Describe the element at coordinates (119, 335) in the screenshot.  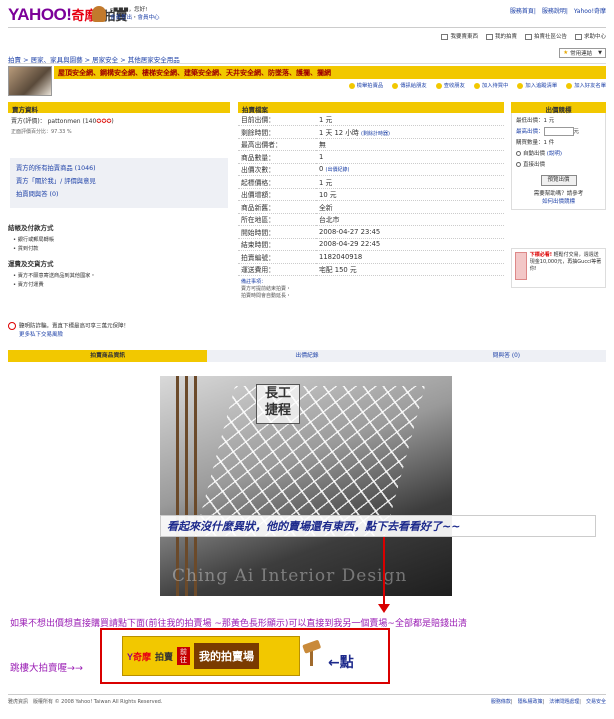
I see `risk-link: 更多私下交易風險` at that location.